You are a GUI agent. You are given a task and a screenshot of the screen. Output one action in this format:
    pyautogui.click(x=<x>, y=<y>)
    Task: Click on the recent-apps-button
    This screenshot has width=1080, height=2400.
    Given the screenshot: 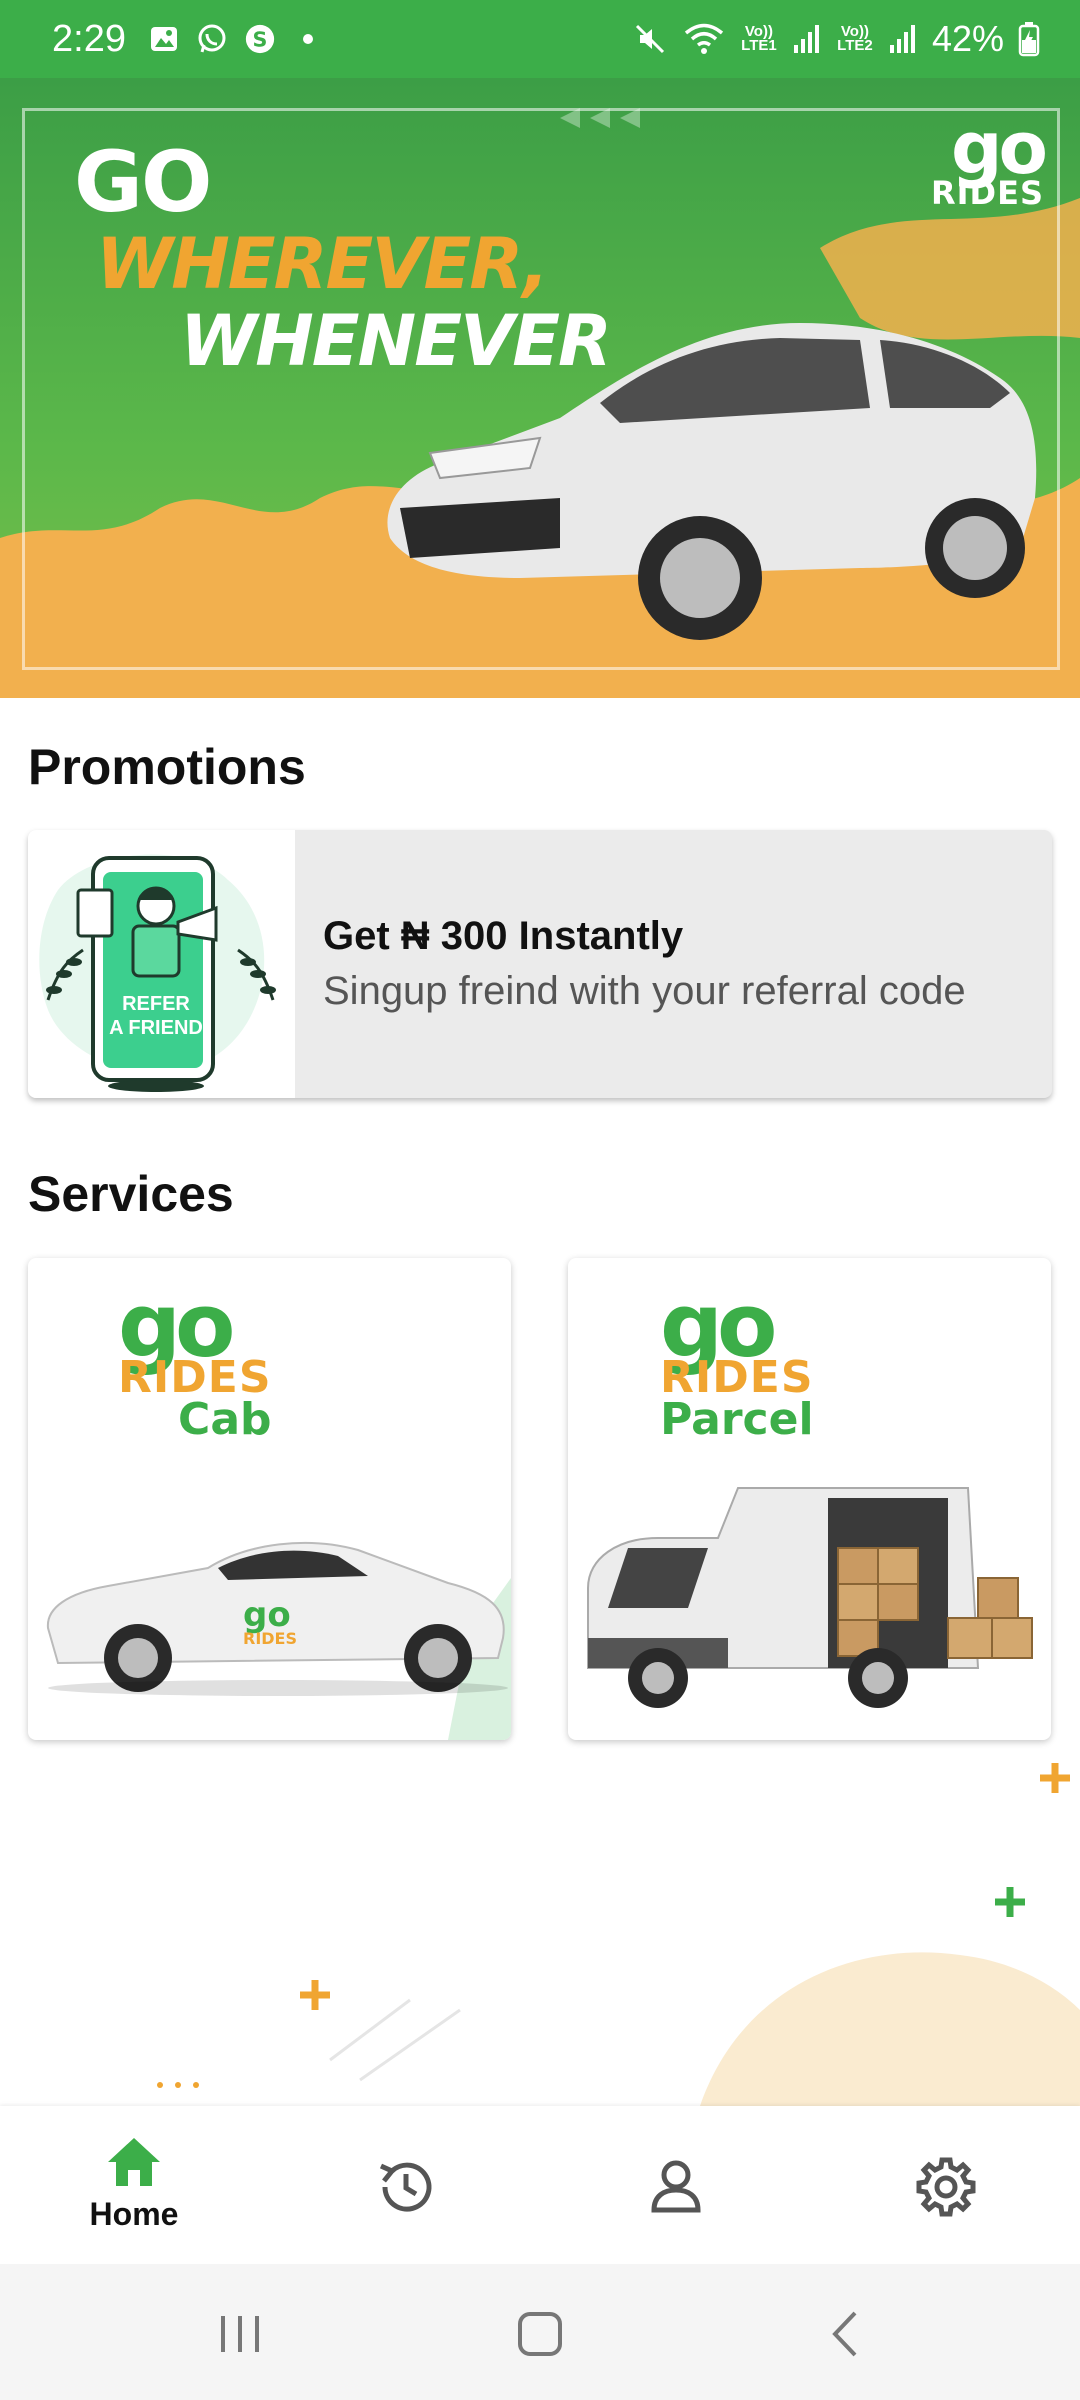 What is the action you would take?
    pyautogui.click(x=240, y=2334)
    